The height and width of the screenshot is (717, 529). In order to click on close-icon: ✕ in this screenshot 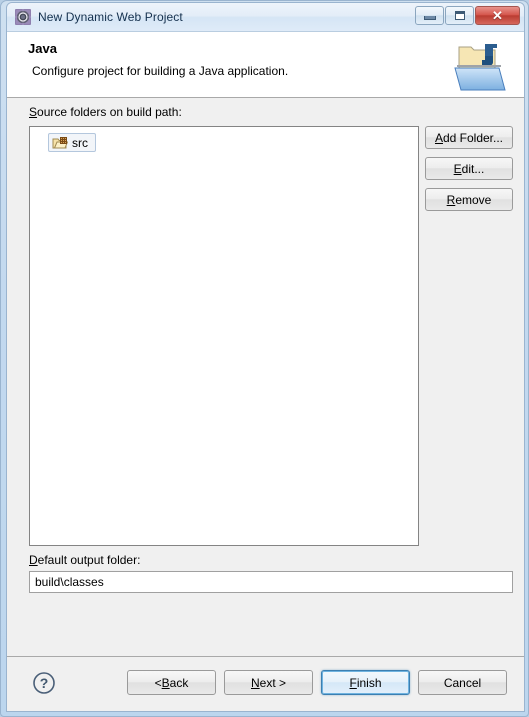, I will do `click(497, 15)`.